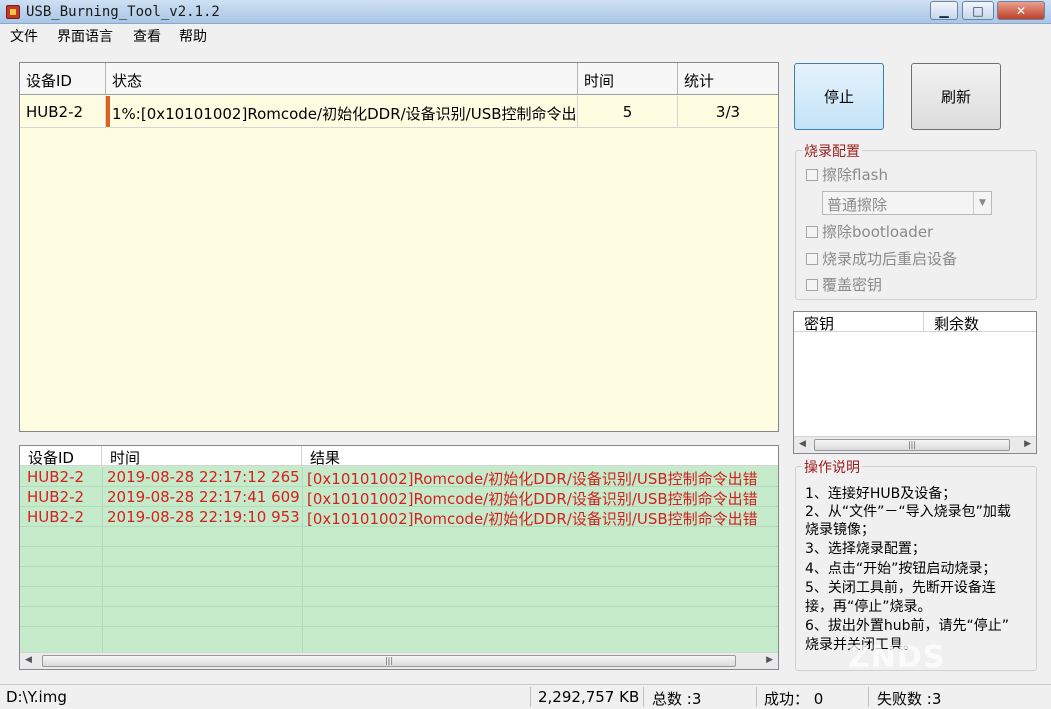  Describe the element at coordinates (907, 203) in the screenshot. I see `erase-mode-select: 普通擦除 ▼` at that location.